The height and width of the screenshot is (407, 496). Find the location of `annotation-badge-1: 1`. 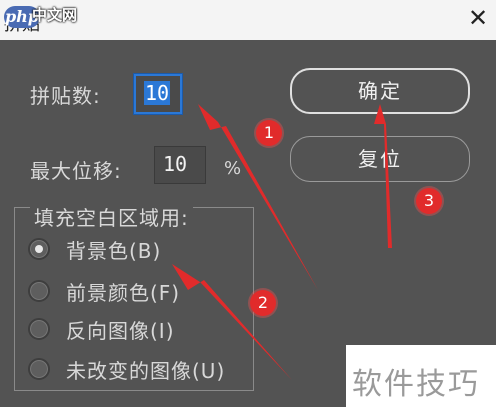

annotation-badge-1: 1 is located at coordinates (269, 133).